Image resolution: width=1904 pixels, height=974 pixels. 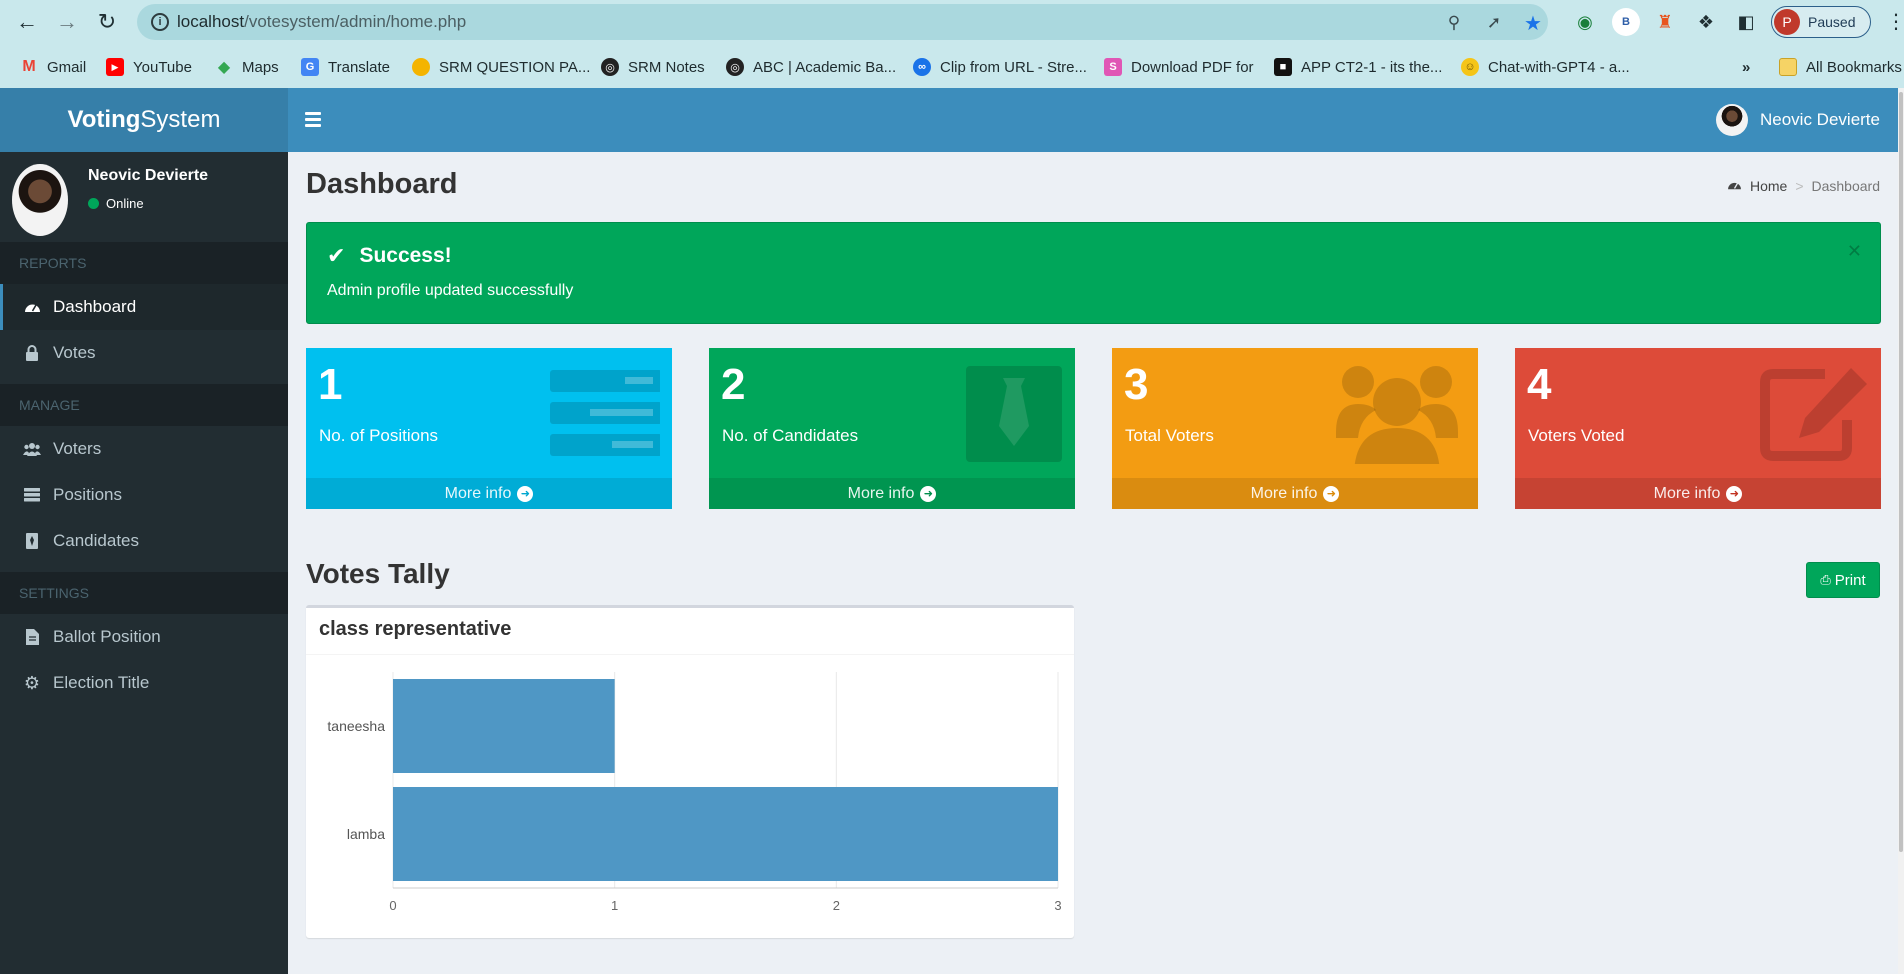 What do you see at coordinates (489, 428) in the screenshot?
I see `stat-box-positions: 1 No. of Positions More info ➜` at bounding box center [489, 428].